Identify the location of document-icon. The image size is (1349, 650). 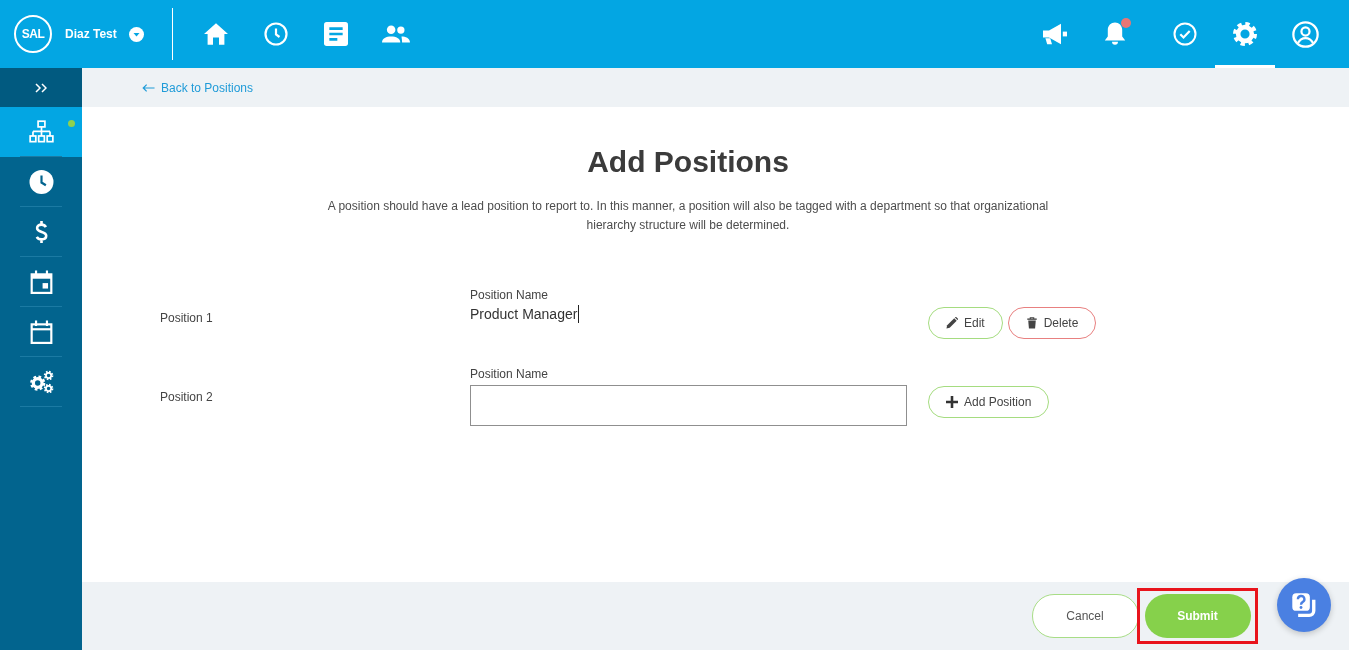
(335, 34).